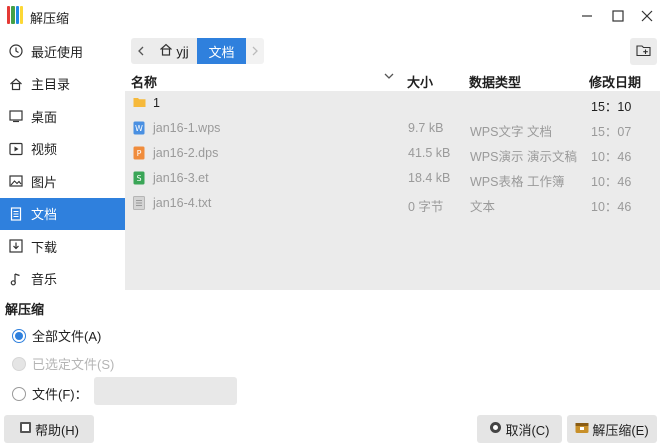 This screenshot has width=660, height=445. What do you see at coordinates (426, 128) in the screenshot?
I see `file-size: 9.7 kB` at bounding box center [426, 128].